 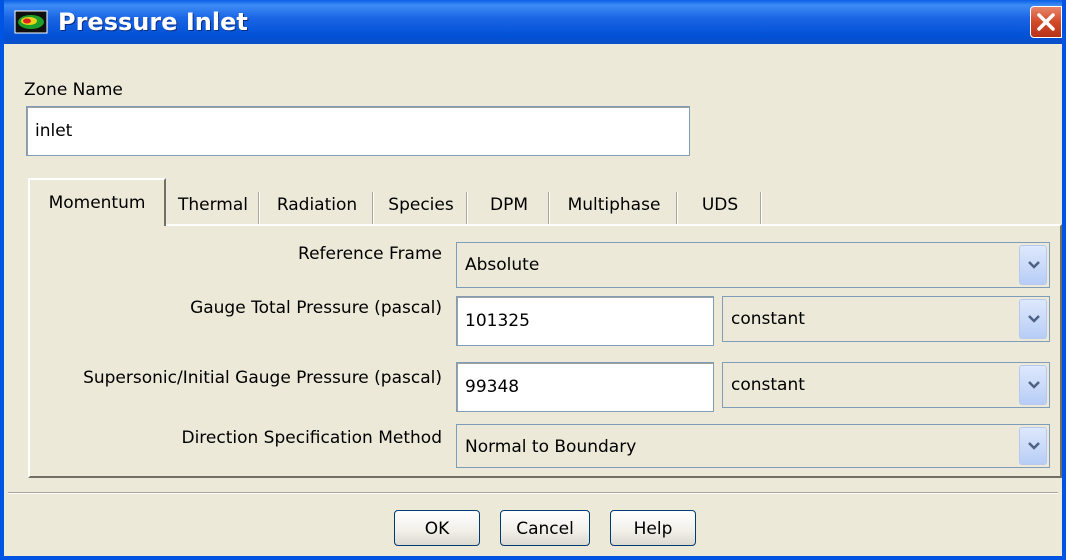 What do you see at coordinates (153, 22) in the screenshot?
I see `window-title: Pressure Inlet` at bounding box center [153, 22].